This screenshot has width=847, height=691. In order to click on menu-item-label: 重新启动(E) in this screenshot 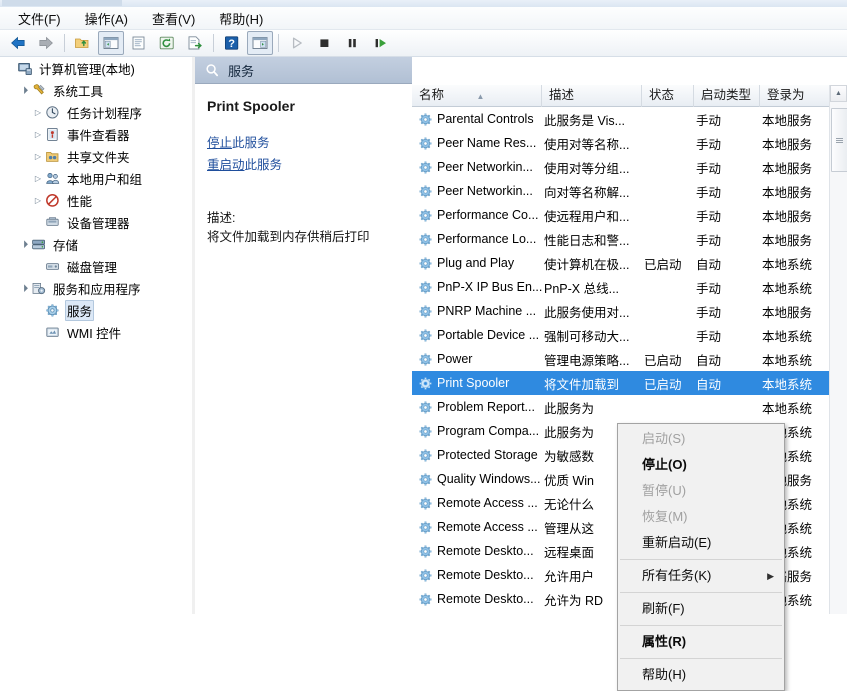, I will do `click(677, 542)`.